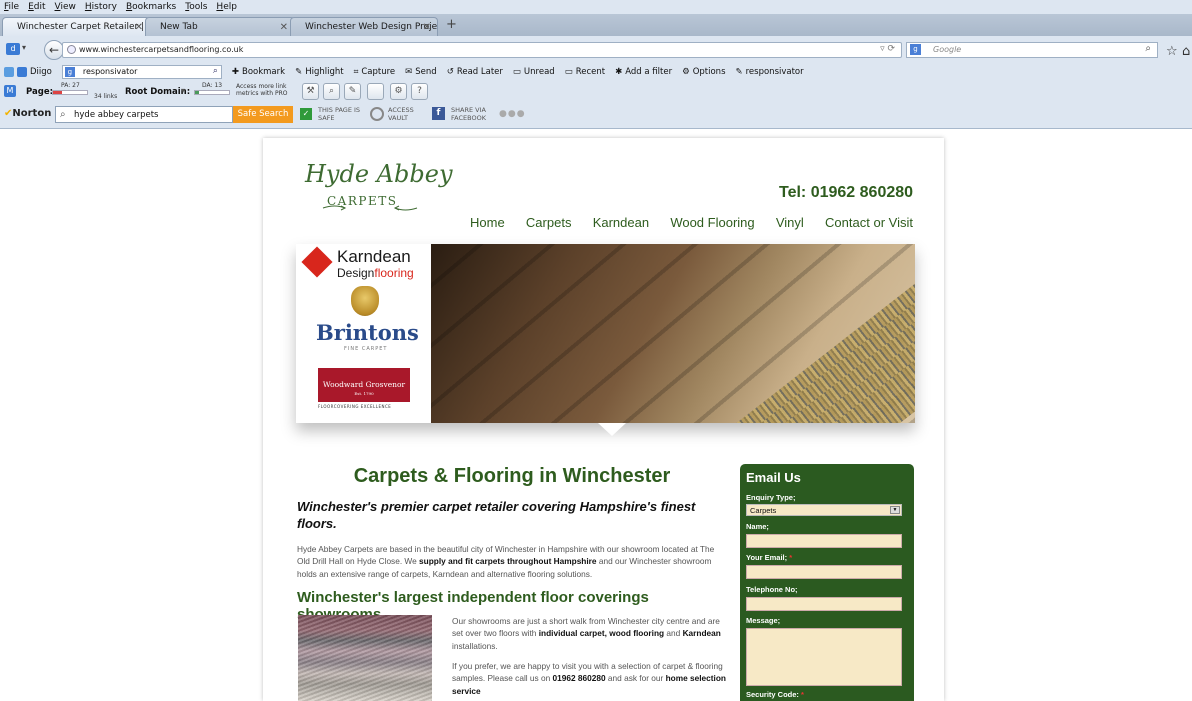 The height and width of the screenshot is (701, 1192). Describe the element at coordinates (635, 678) in the screenshot. I see `text-span: and ask for our` at that location.